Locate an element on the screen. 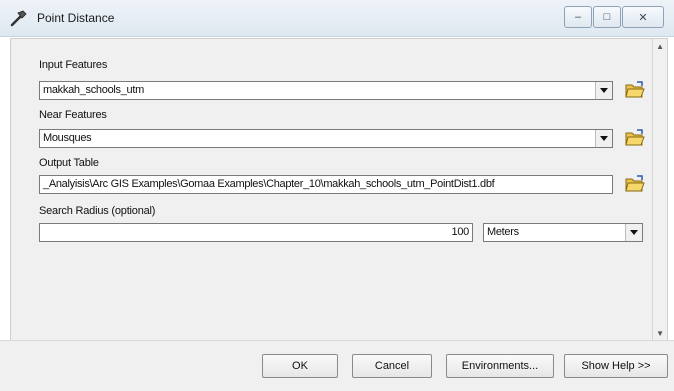  input-features-label: Input Features is located at coordinates (73, 65).